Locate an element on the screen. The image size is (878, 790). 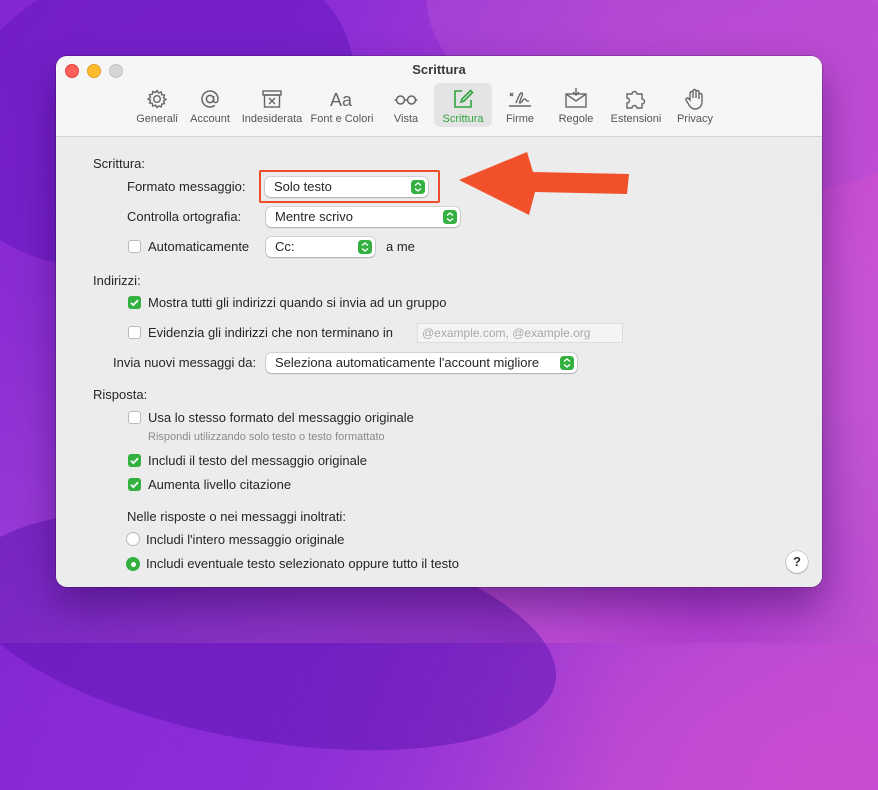
gear-icon is located at coordinates (157, 99).